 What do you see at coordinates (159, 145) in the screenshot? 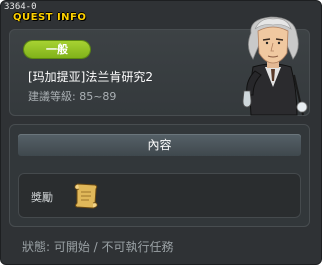
I see `content-header: 內容` at bounding box center [159, 145].